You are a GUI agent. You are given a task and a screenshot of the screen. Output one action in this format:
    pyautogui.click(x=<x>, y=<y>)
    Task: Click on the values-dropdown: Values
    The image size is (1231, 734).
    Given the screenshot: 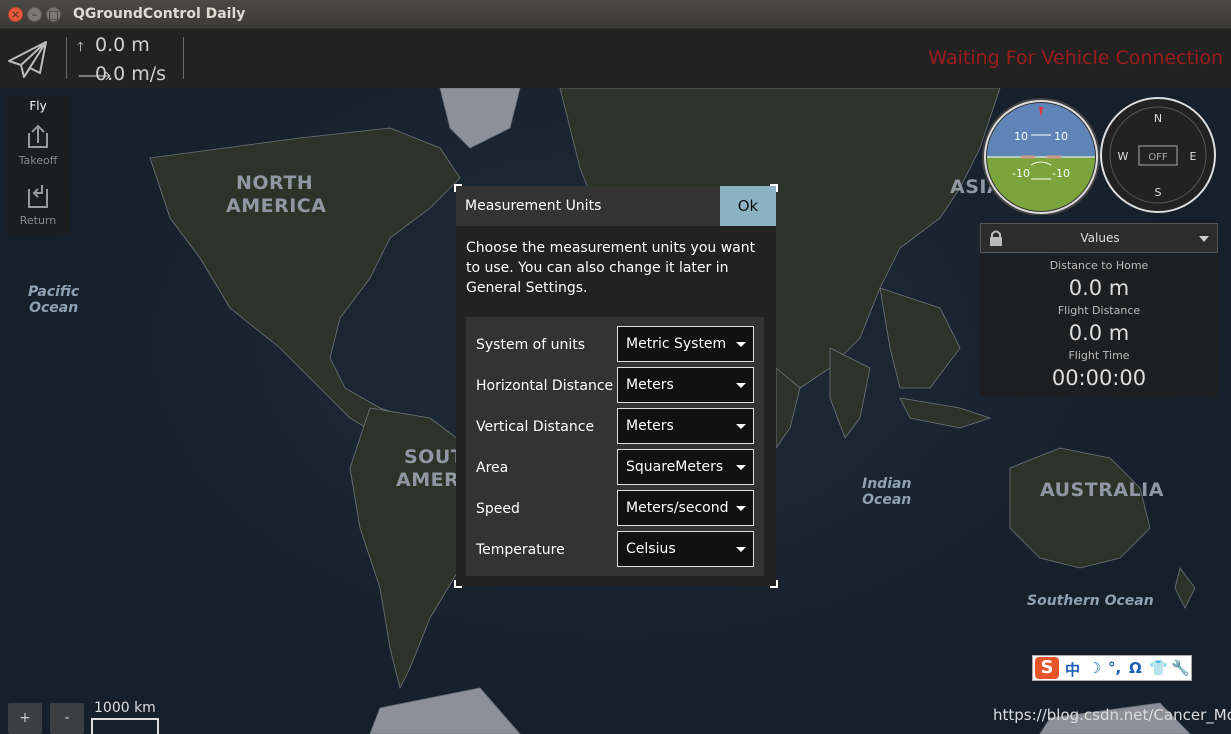 What is the action you would take?
    pyautogui.click(x=1099, y=238)
    